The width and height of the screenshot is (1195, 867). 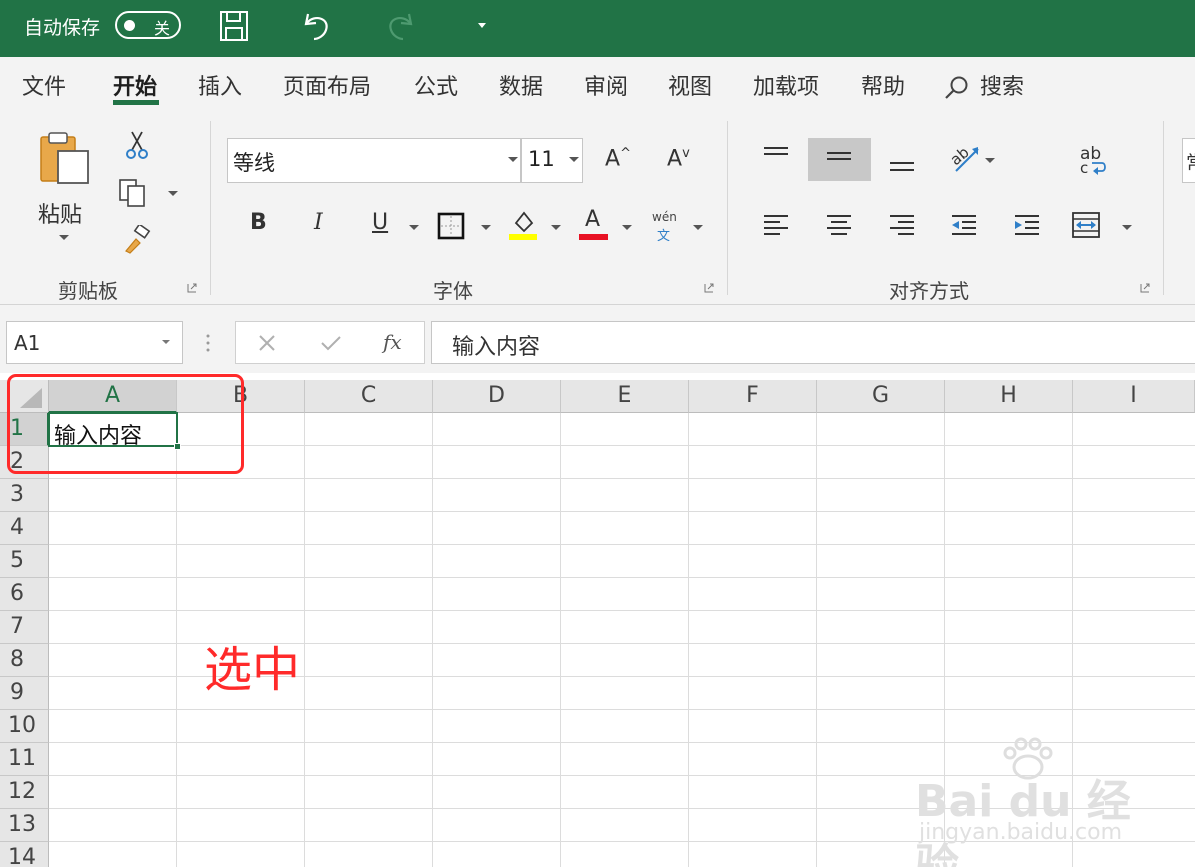 What do you see at coordinates (883, 85) in the screenshot?
I see `tab-help: 帮助` at bounding box center [883, 85].